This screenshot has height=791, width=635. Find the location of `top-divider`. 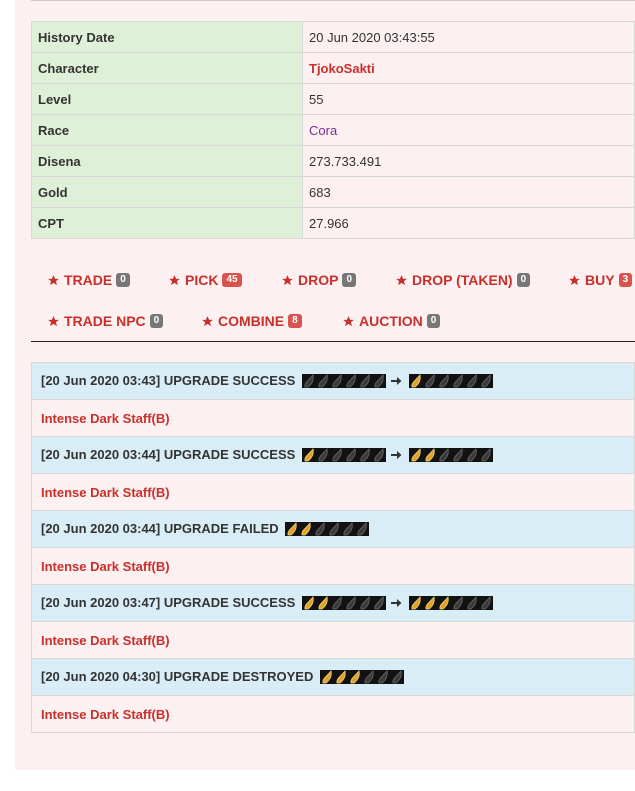

top-divider is located at coordinates (333, 0).